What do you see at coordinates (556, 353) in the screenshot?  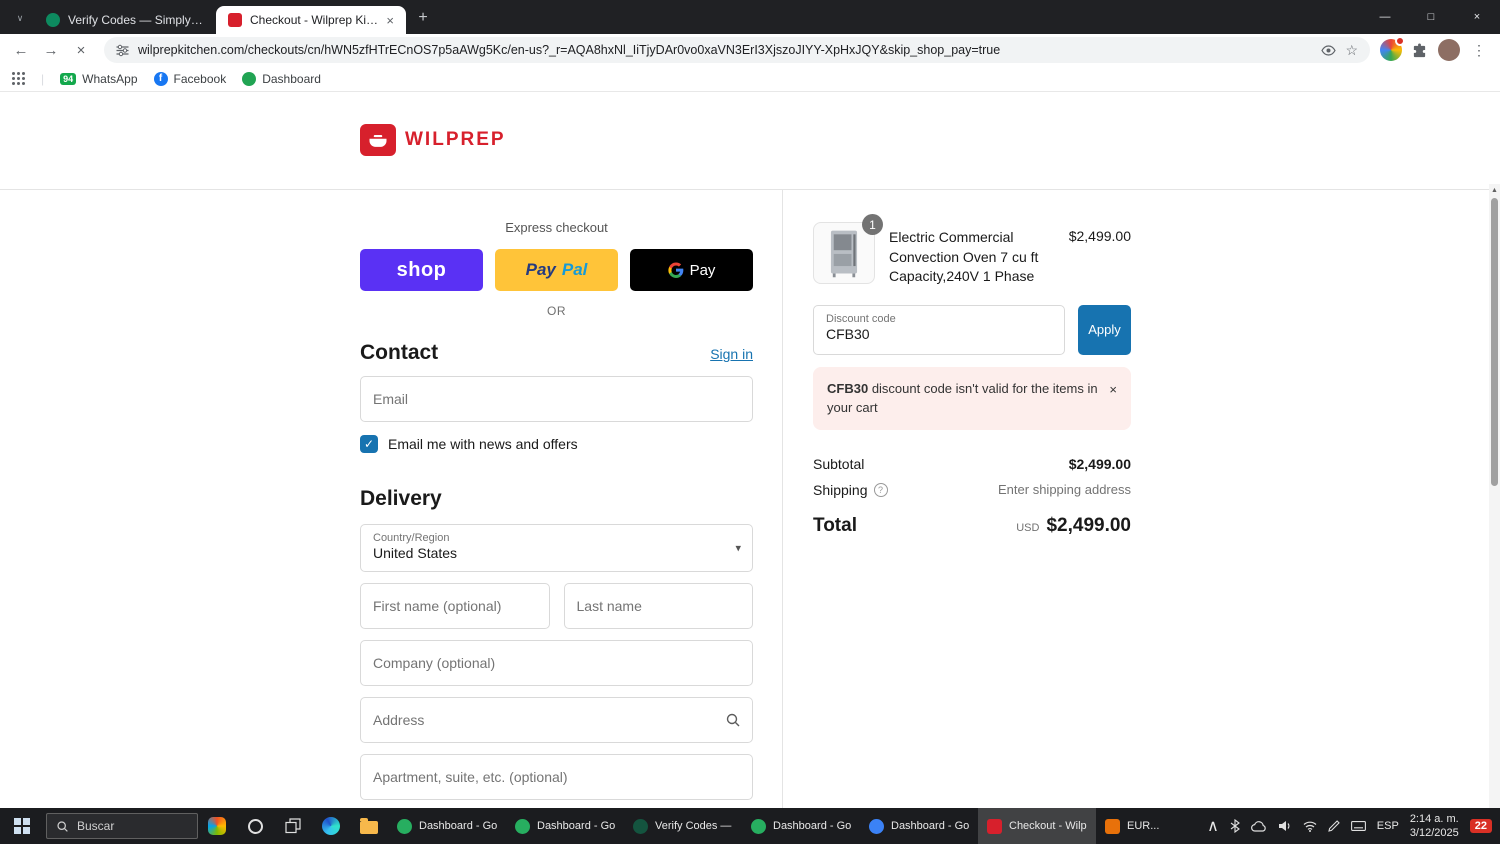 I see `contact-section-header: Contact Sign in` at bounding box center [556, 353].